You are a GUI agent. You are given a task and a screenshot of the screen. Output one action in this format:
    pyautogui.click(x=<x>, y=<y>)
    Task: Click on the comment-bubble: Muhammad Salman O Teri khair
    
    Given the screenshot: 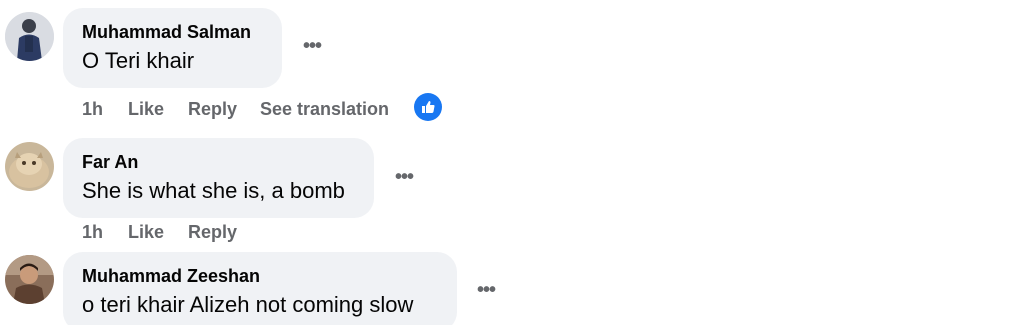 What is the action you would take?
    pyautogui.click(x=172, y=48)
    